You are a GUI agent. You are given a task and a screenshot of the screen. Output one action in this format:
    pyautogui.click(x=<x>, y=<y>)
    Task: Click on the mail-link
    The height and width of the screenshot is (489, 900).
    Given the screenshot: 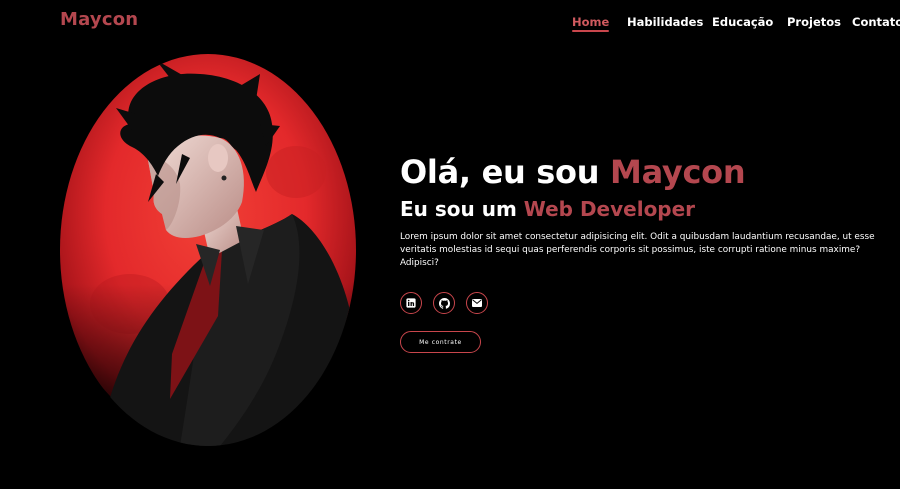 What is the action you would take?
    pyautogui.click(x=477, y=303)
    